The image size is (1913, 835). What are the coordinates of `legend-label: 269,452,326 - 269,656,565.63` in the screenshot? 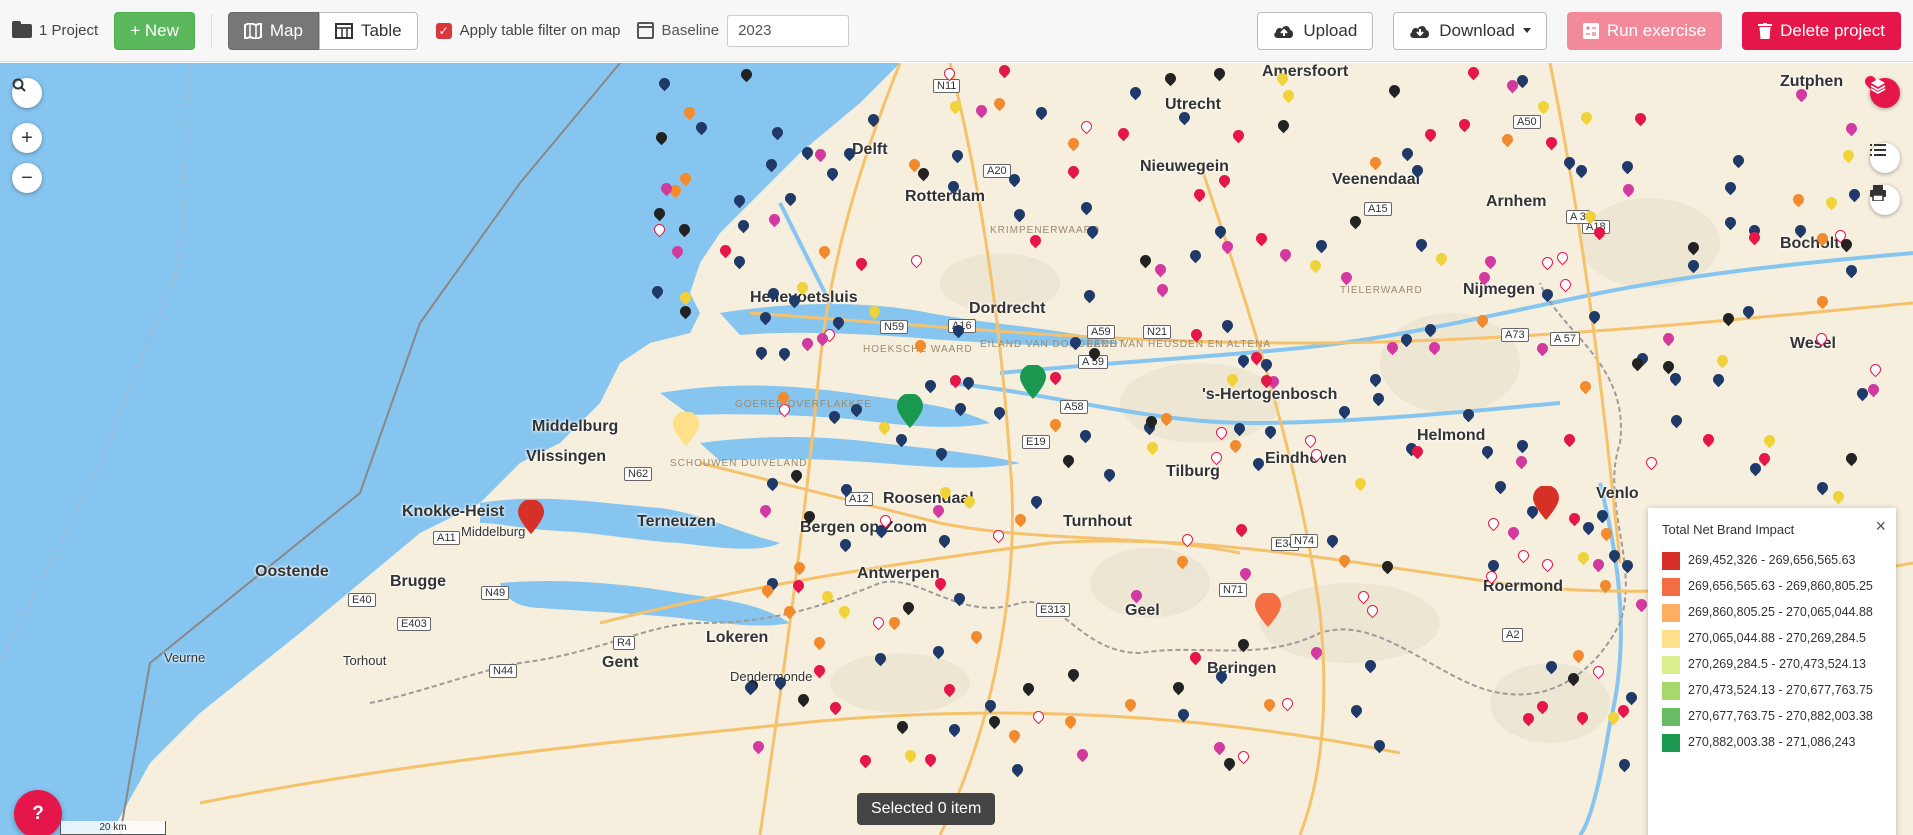 It's located at (1772, 560).